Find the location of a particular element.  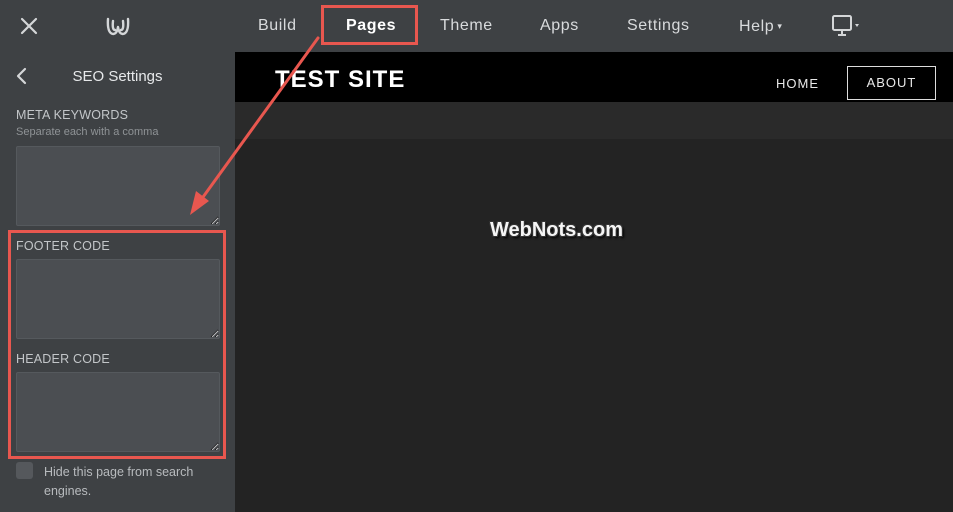

close-icon is located at coordinates (29, 26).